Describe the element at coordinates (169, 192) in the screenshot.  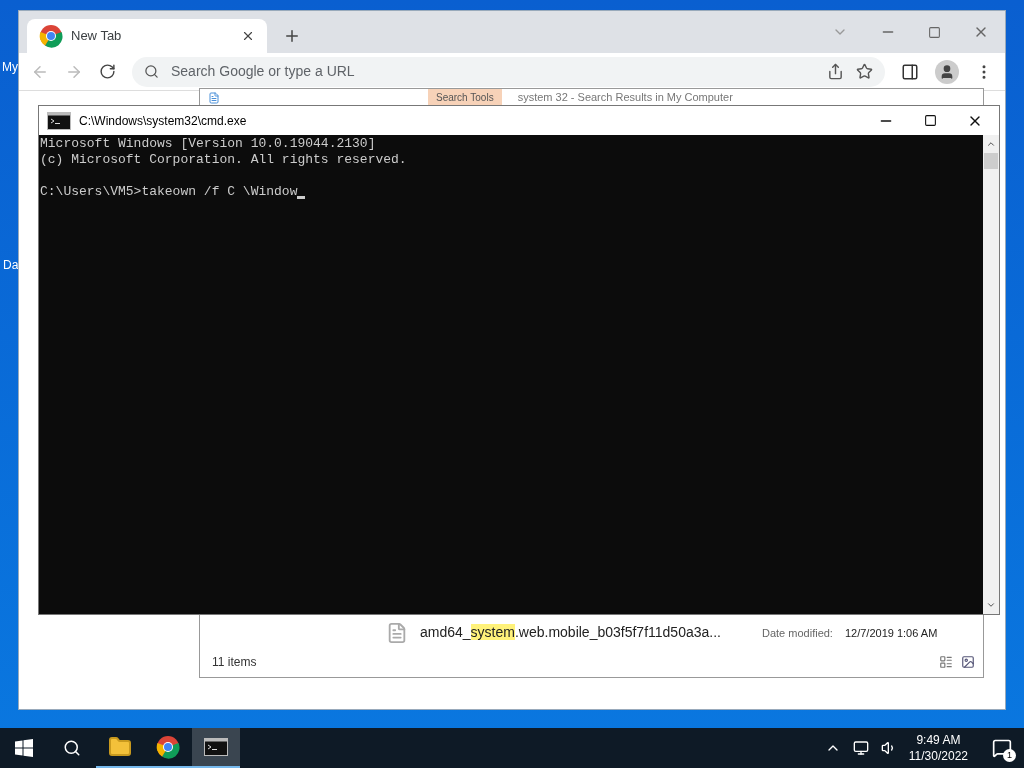
I see `console-line: C:\Users\VM5>takeown /f C \Window` at that location.